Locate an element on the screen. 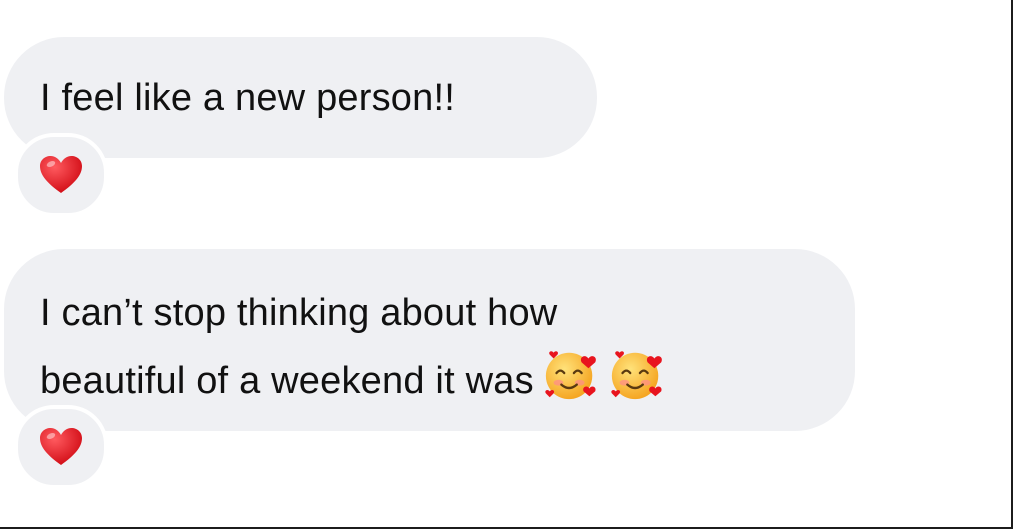  message-text: I feel like a new person!! is located at coordinates (247, 98).